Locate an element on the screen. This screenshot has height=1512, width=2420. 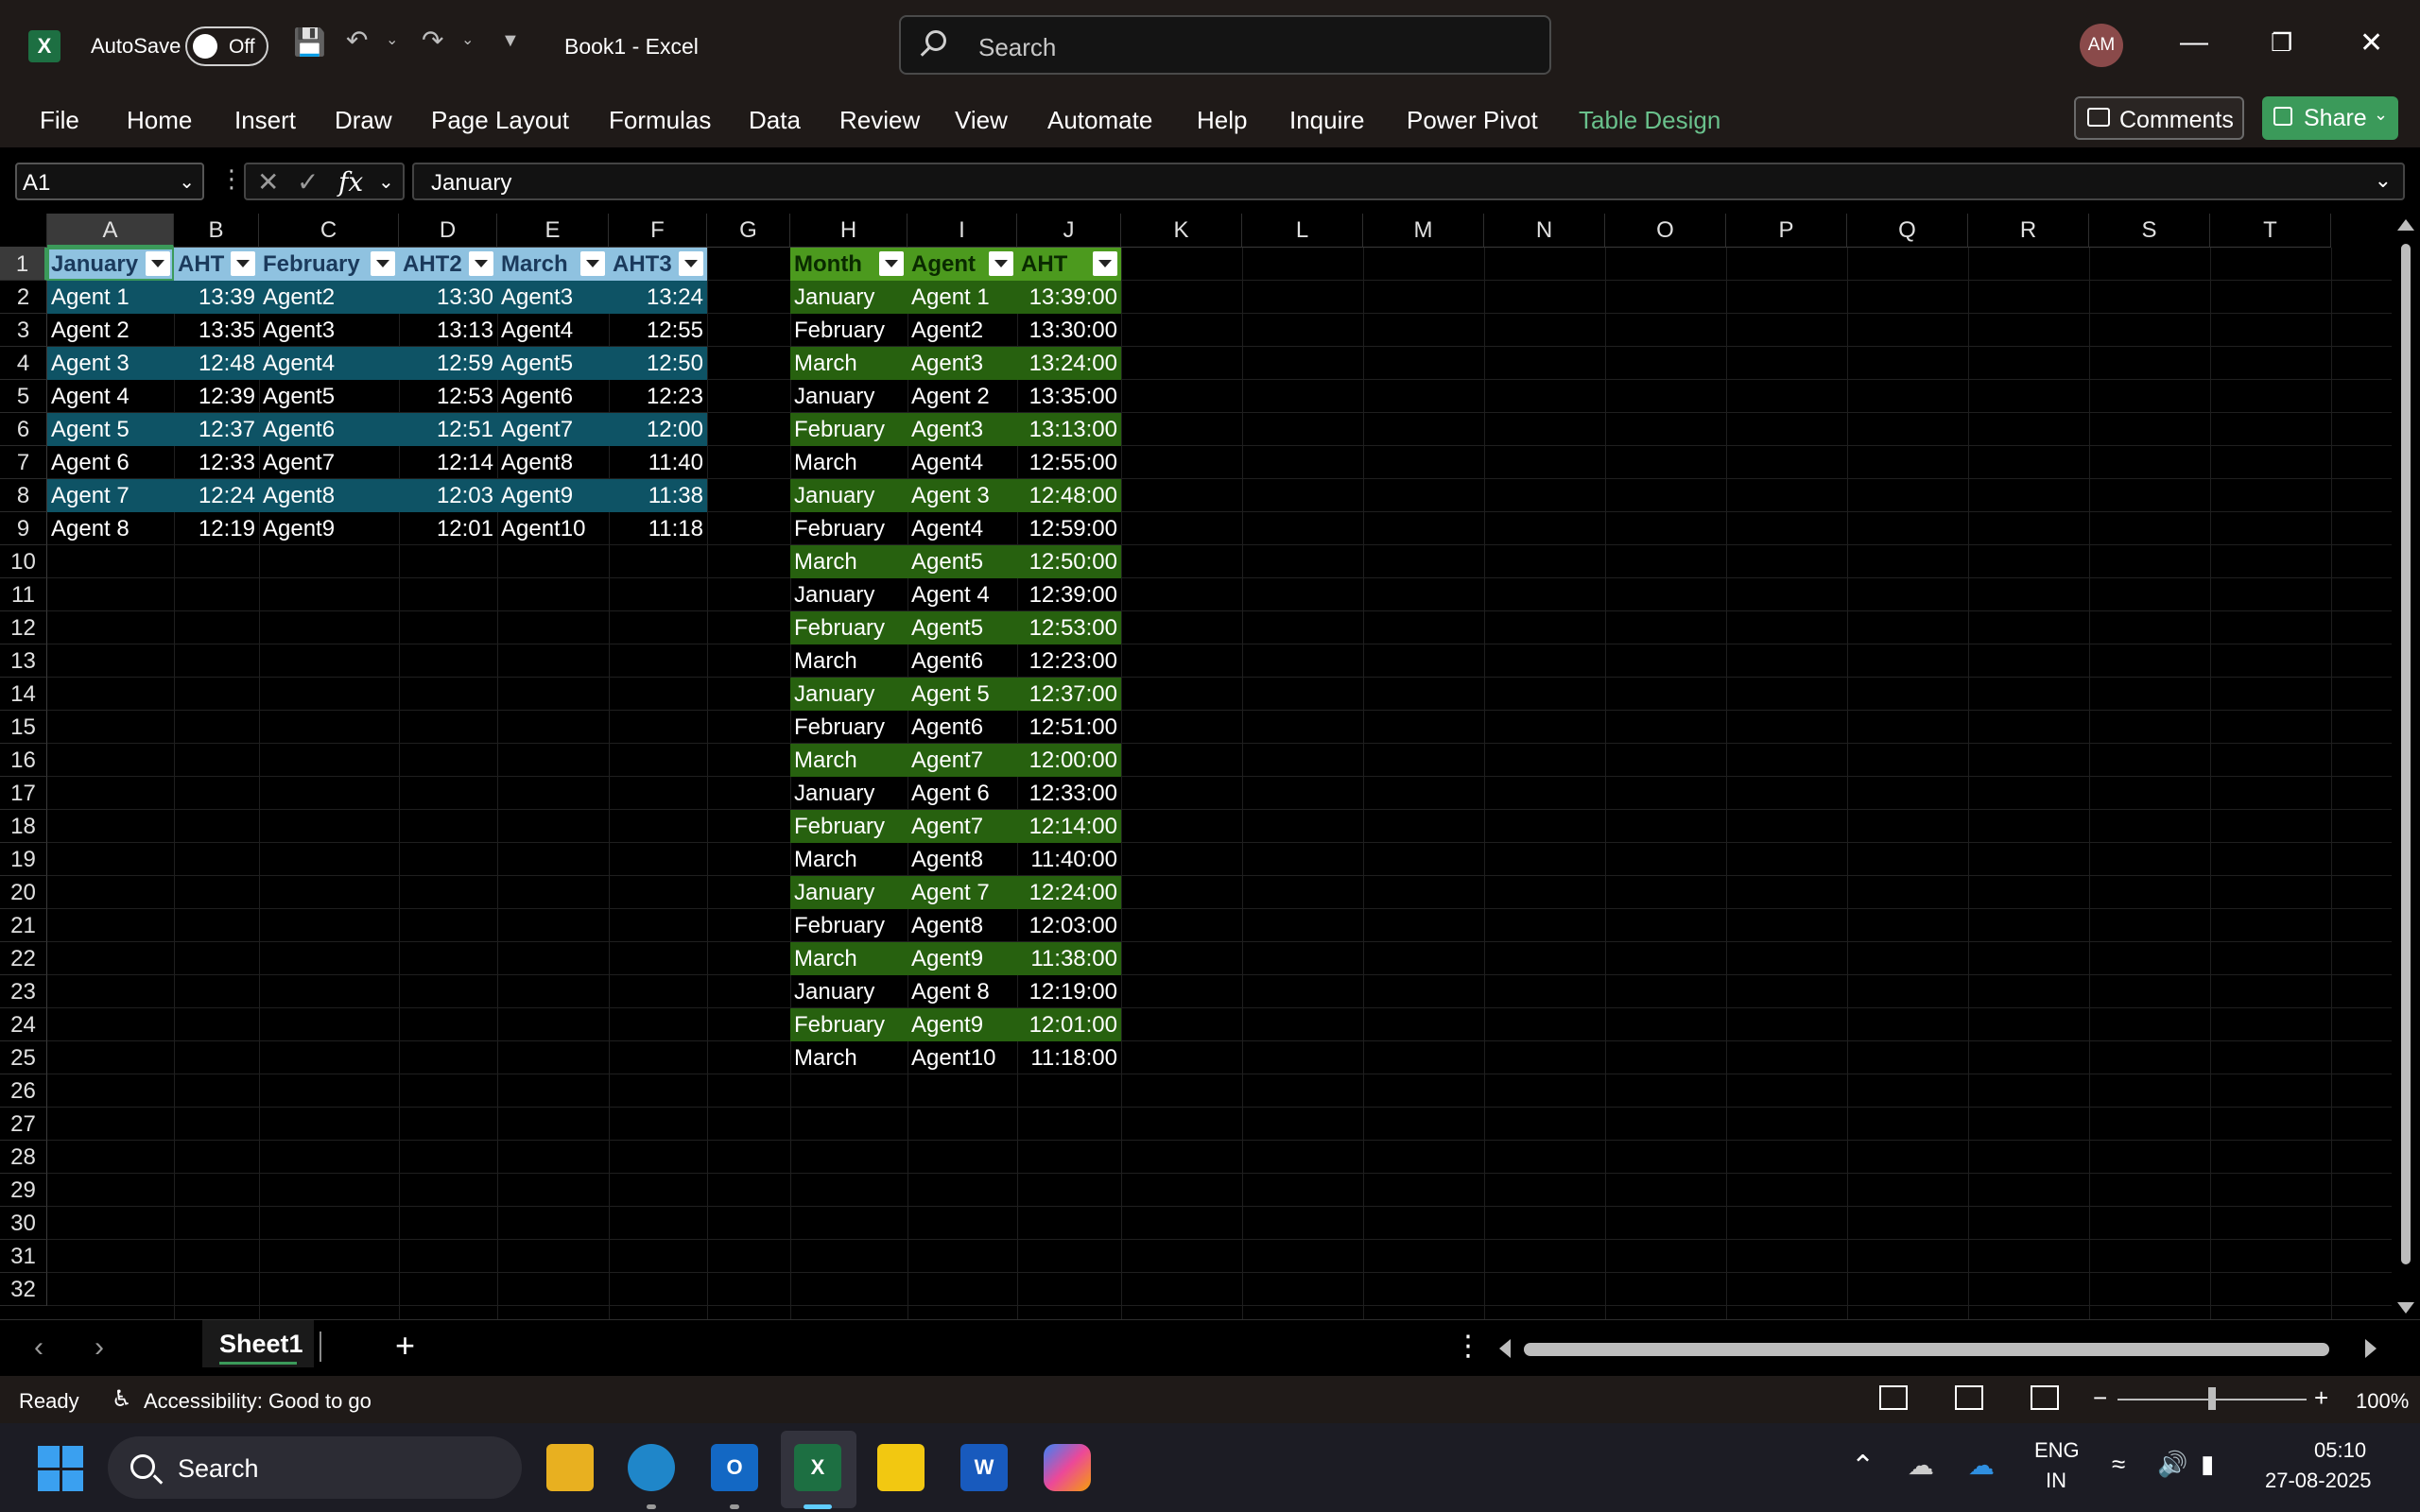
chevron-down-icon: ⌄ is located at coordinates (187, 182).